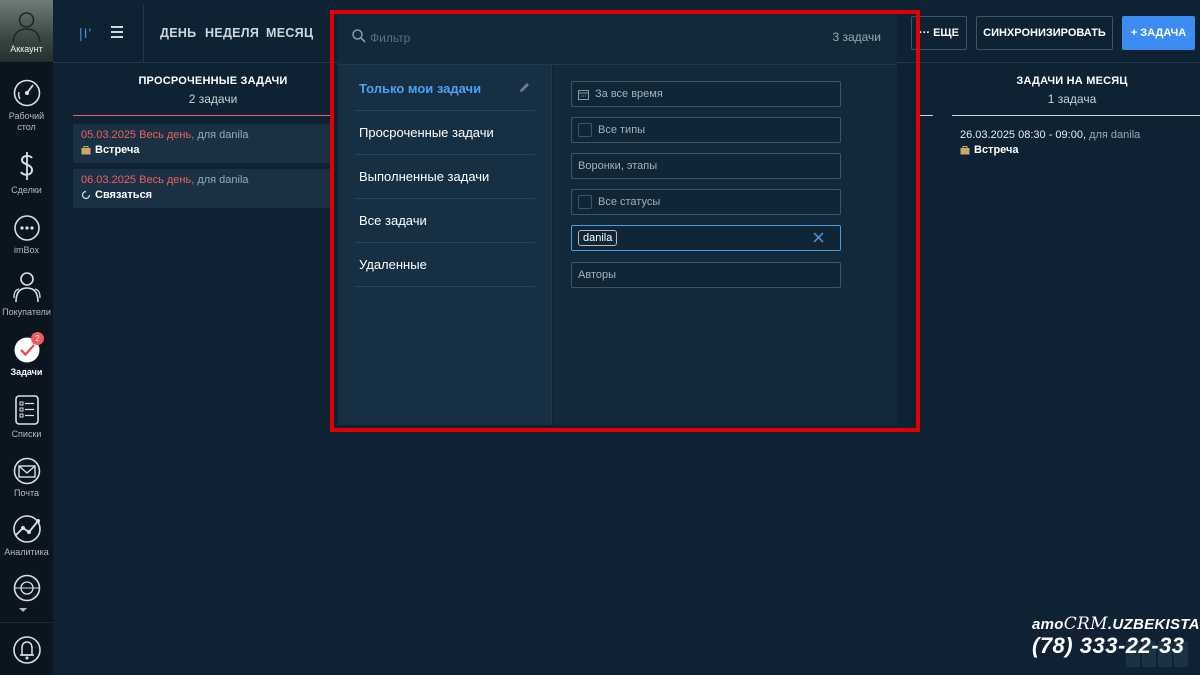 This screenshot has height=675, width=1200. Describe the element at coordinates (1072, 99) in the screenshot. I see `column-count: 1 задача` at that location.